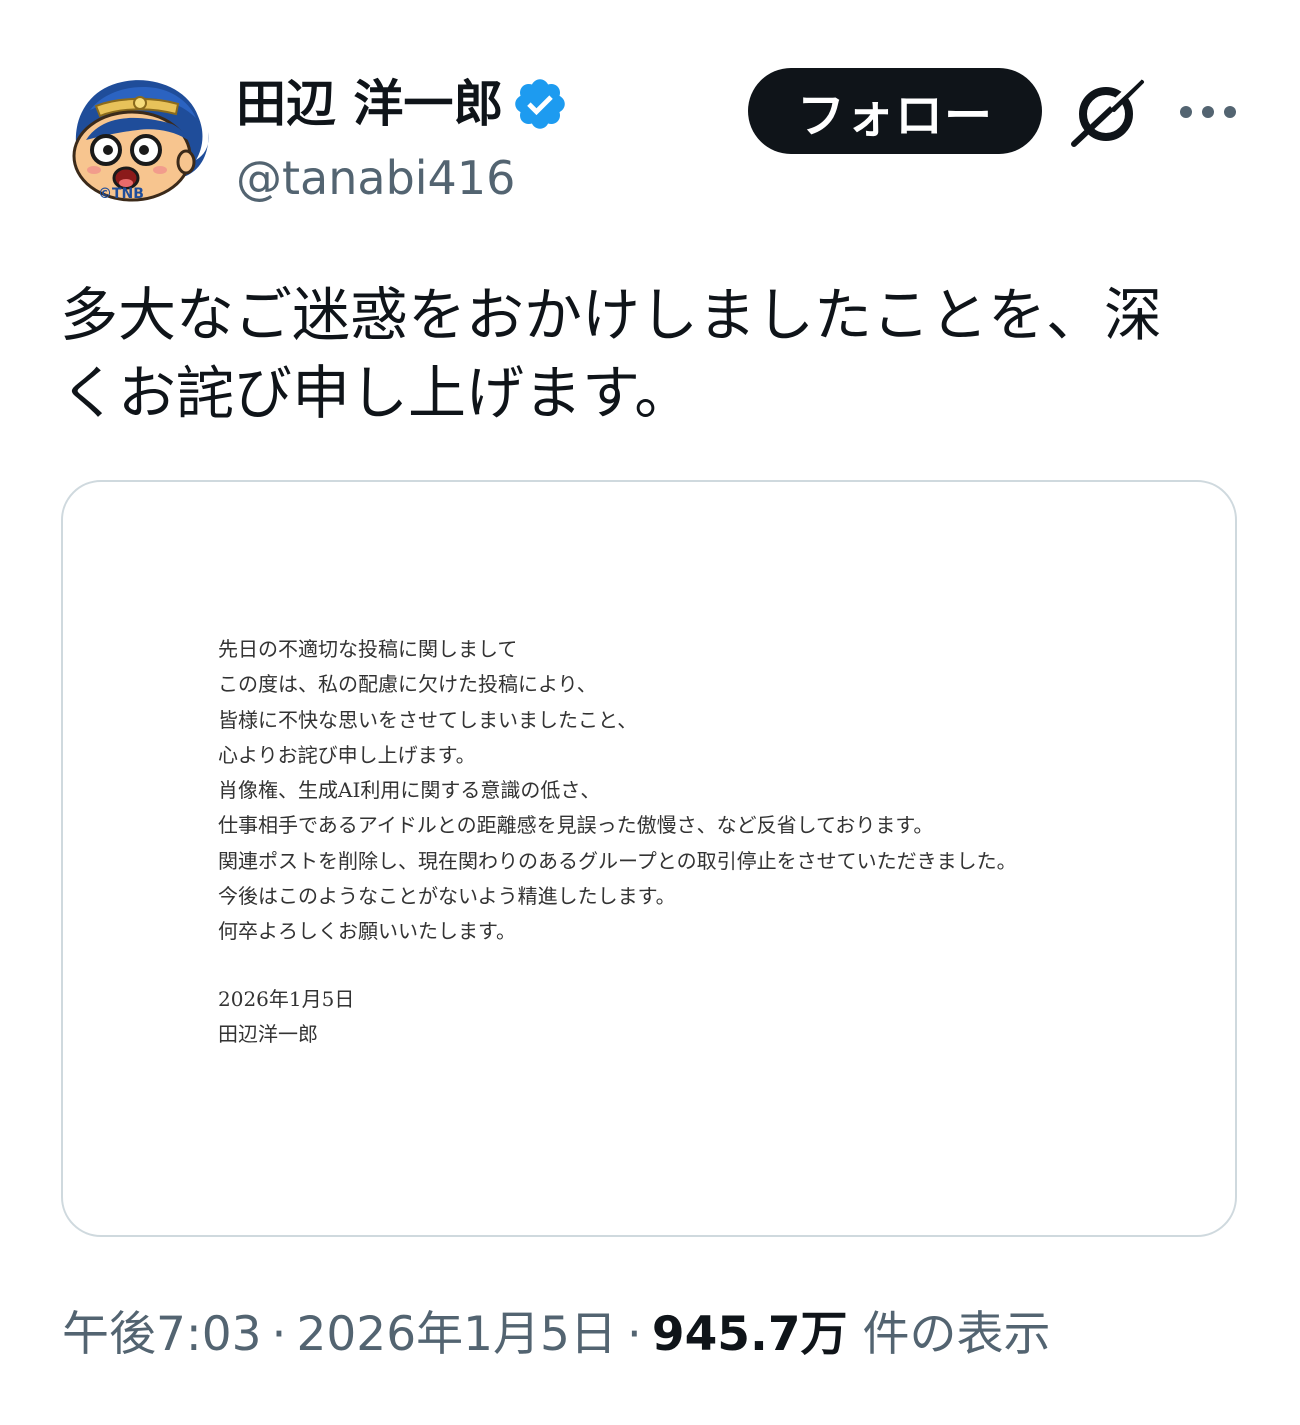  Describe the element at coordinates (457, 1334) in the screenshot. I see `post-date: 2026年1月5日` at that location.